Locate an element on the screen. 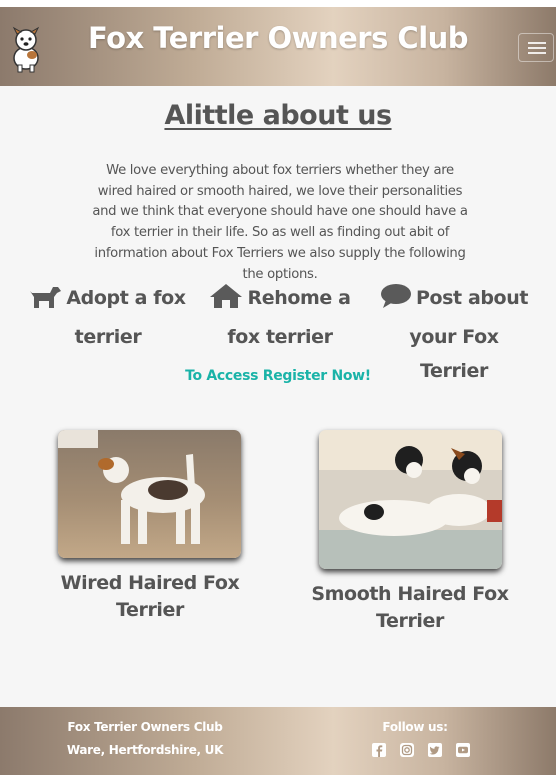 The width and height of the screenshot is (556, 775). option-adopt: Adopt a fox terrier is located at coordinates (108, 317).